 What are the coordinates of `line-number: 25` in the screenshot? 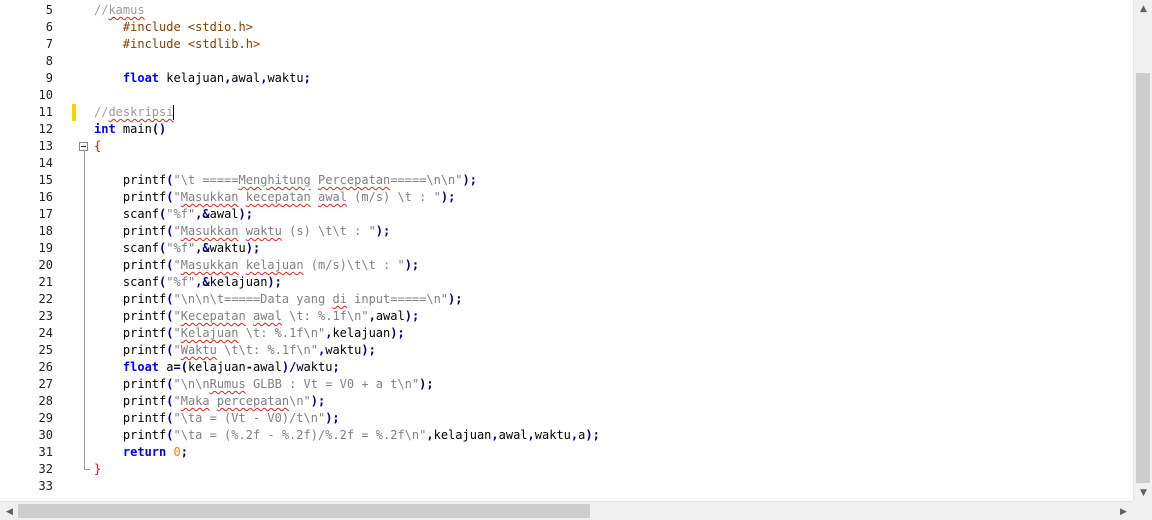 It's located at (45, 350).